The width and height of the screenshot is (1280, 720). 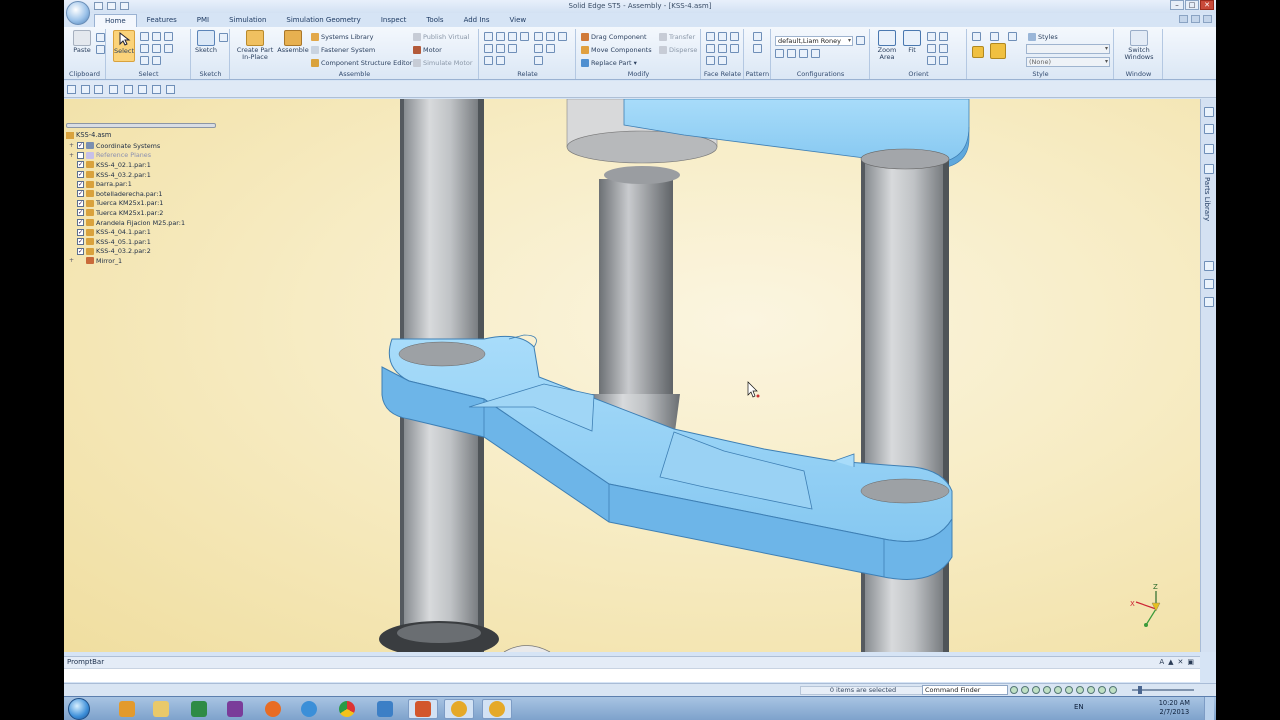 What do you see at coordinates (1209, 169) in the screenshot?
I see `family-tab-icon` at bounding box center [1209, 169].